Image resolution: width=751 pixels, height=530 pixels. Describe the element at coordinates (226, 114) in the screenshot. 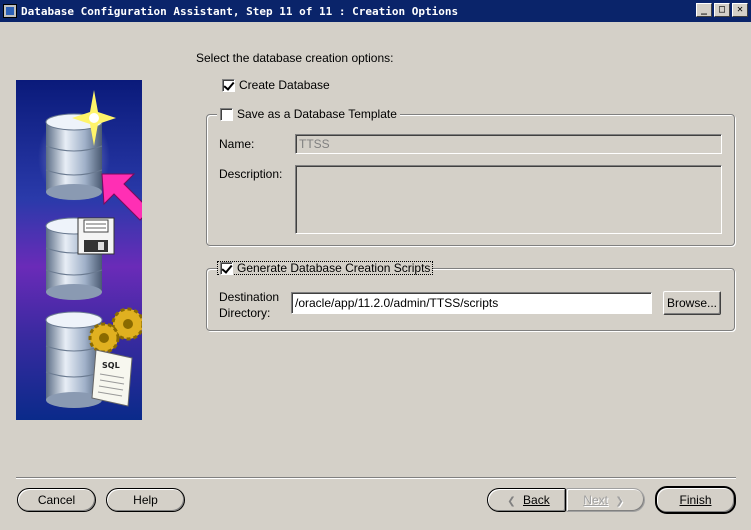

I see `save-template-checkbox` at that location.